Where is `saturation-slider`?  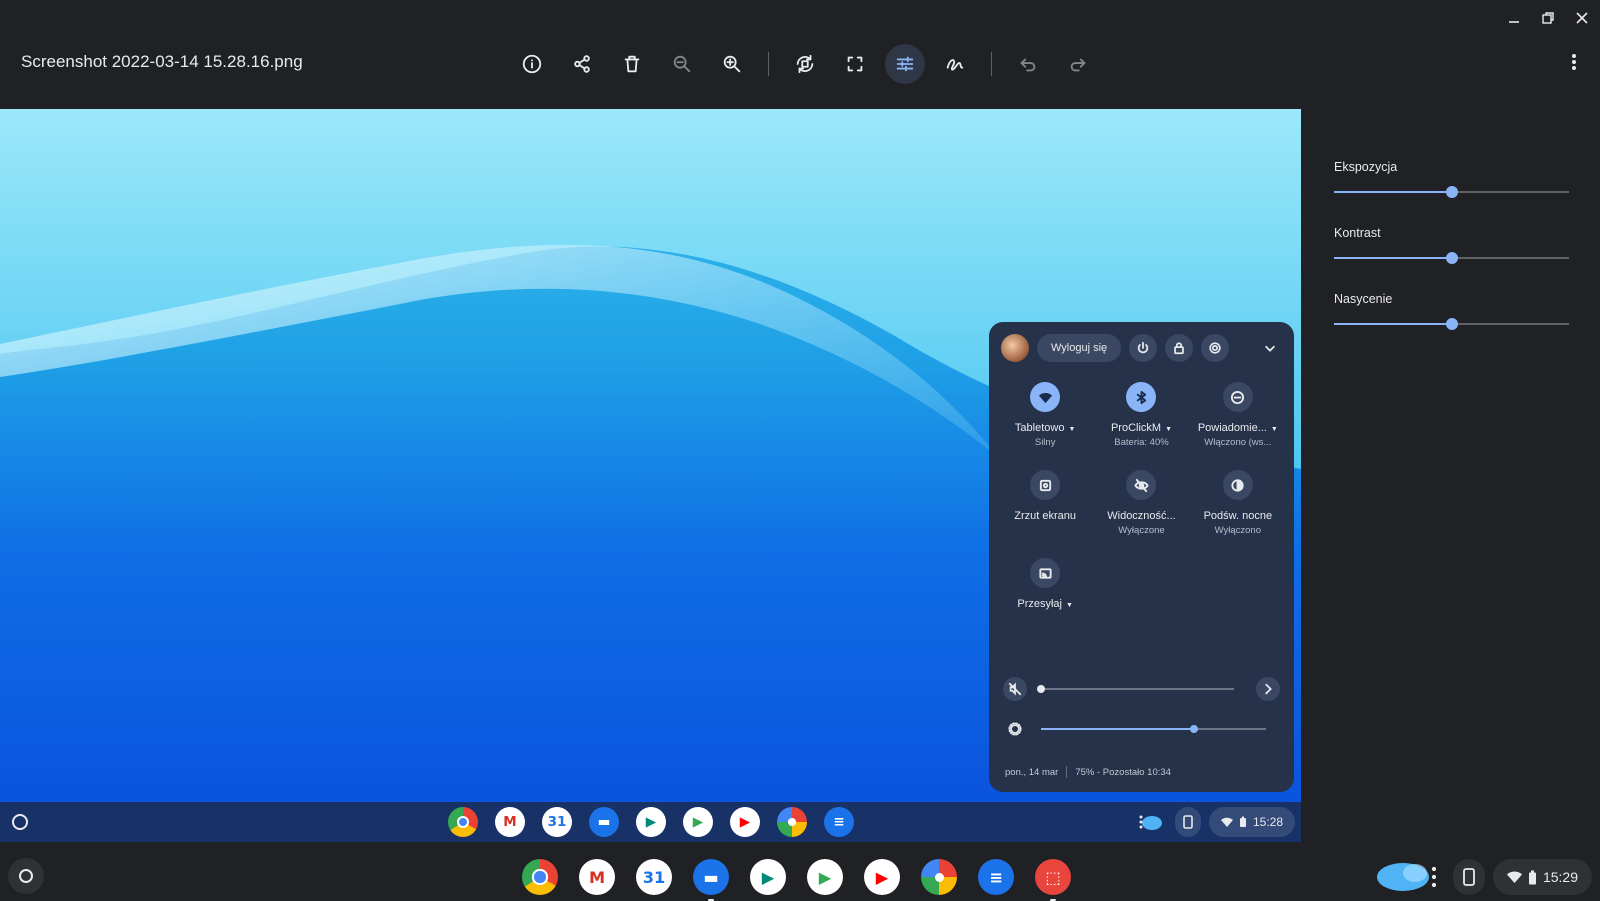 saturation-slider is located at coordinates (1451, 324).